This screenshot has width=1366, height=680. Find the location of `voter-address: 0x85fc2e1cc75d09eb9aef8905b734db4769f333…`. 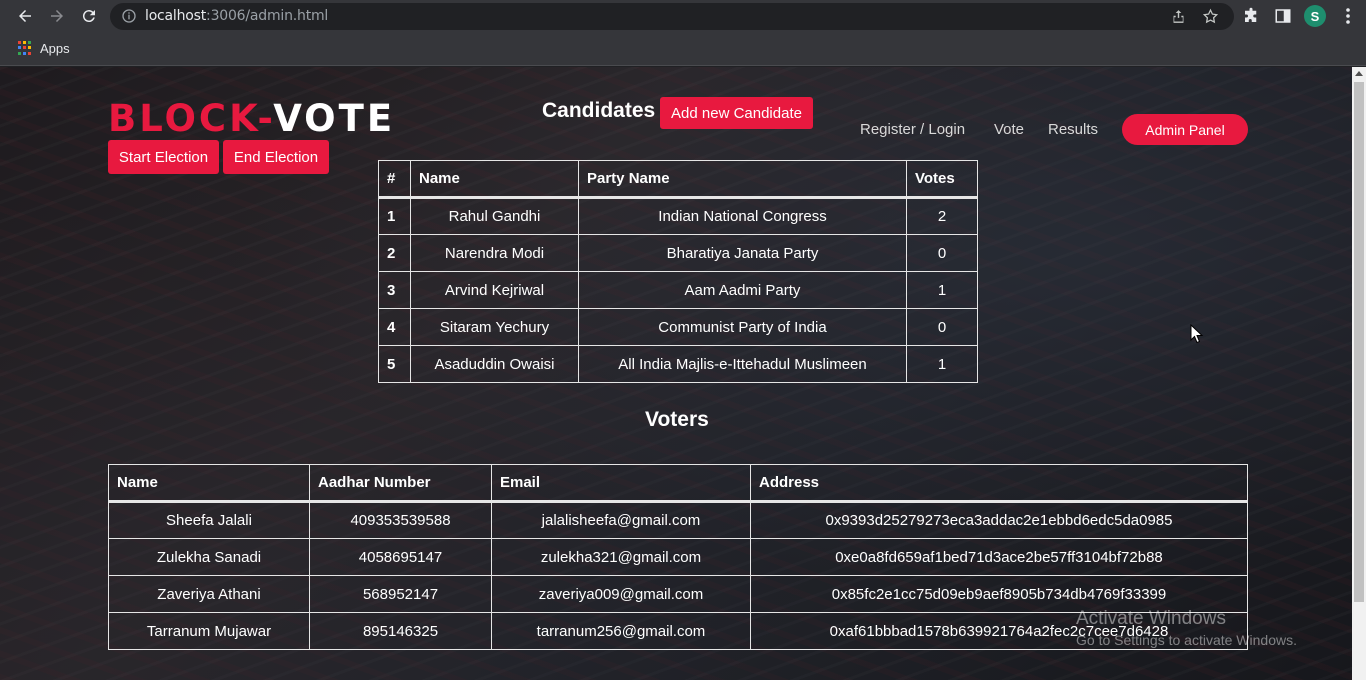

voter-address: 0x85fc2e1cc75d09eb9aef8905b734db4769f333… is located at coordinates (999, 594).